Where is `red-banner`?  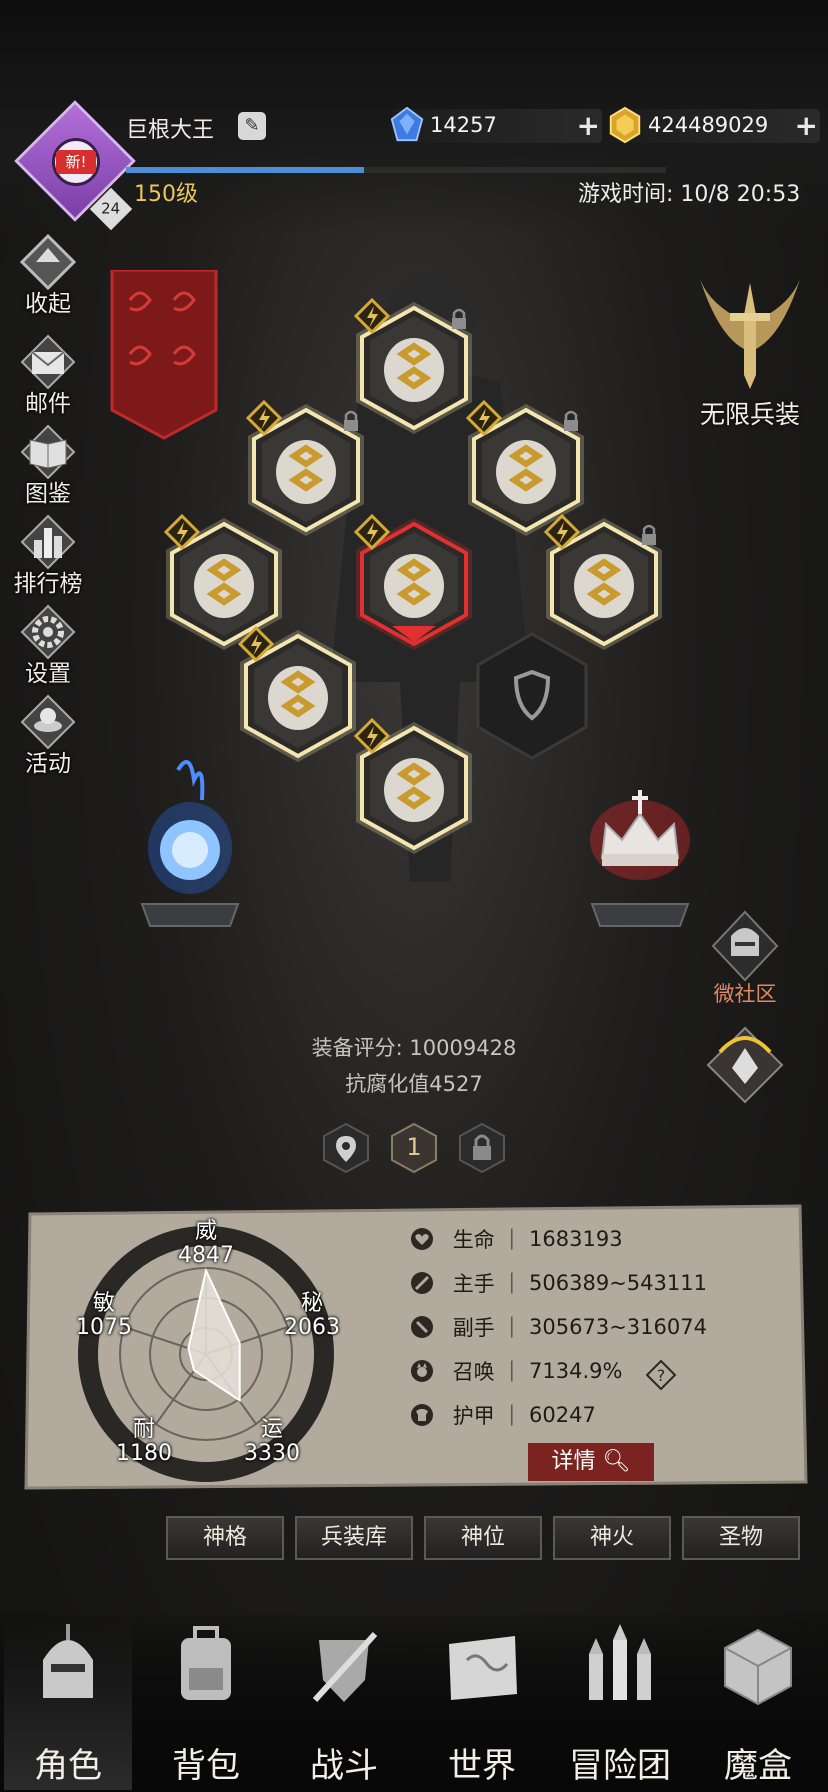
red-banner is located at coordinates (164, 355).